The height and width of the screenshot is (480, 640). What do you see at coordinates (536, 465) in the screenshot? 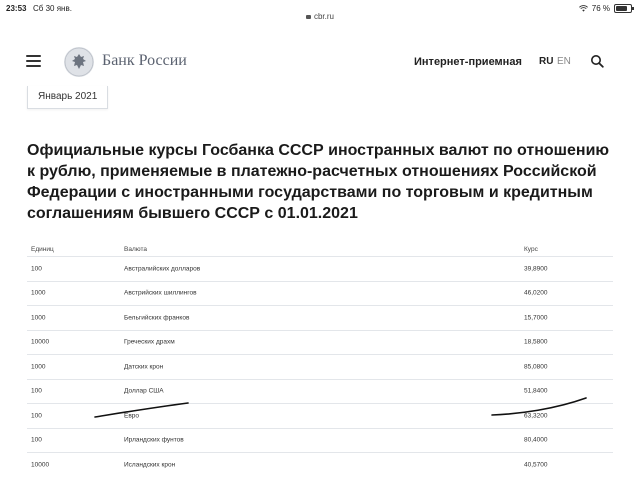
I see `cell-rate: 40,5700` at bounding box center [536, 465].